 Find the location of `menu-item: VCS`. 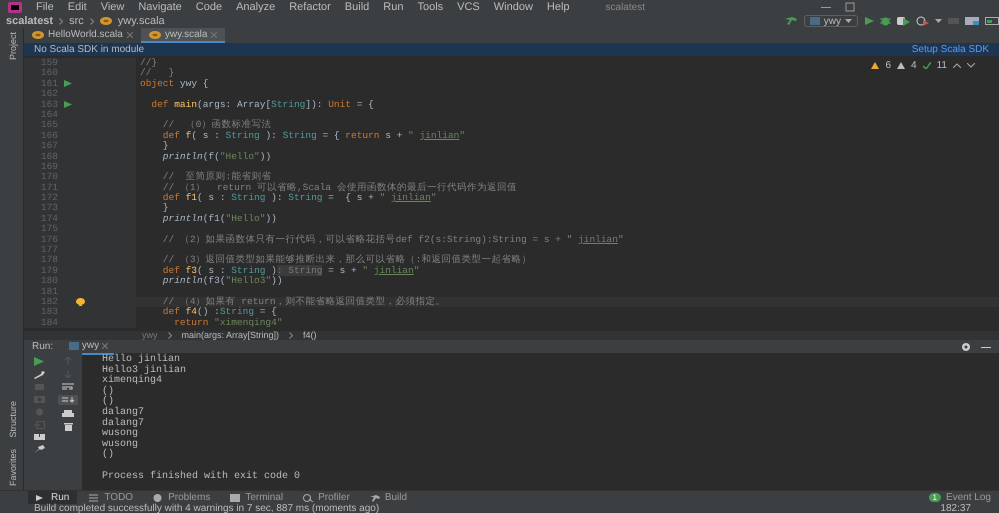

menu-item: VCS is located at coordinates (468, 7).